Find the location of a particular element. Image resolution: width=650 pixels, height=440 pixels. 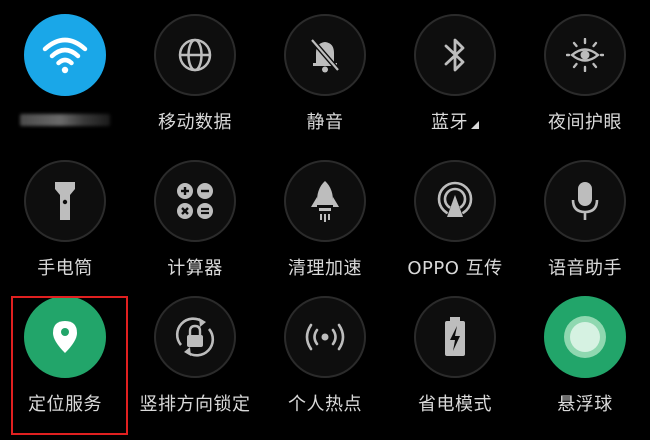

mobile-data-label: 移动数据 is located at coordinates (195, 122).